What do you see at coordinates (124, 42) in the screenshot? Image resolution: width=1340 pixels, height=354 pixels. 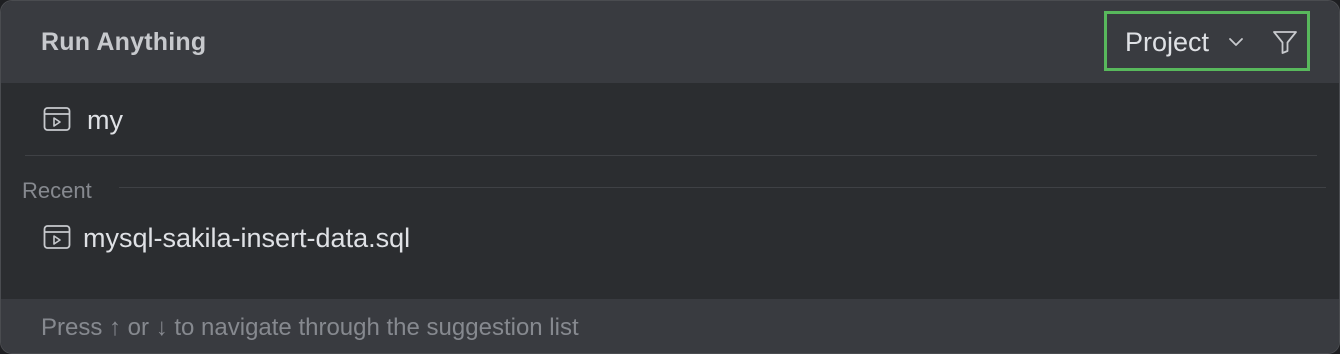 I see `popup-title: Run Anything` at bounding box center [124, 42].